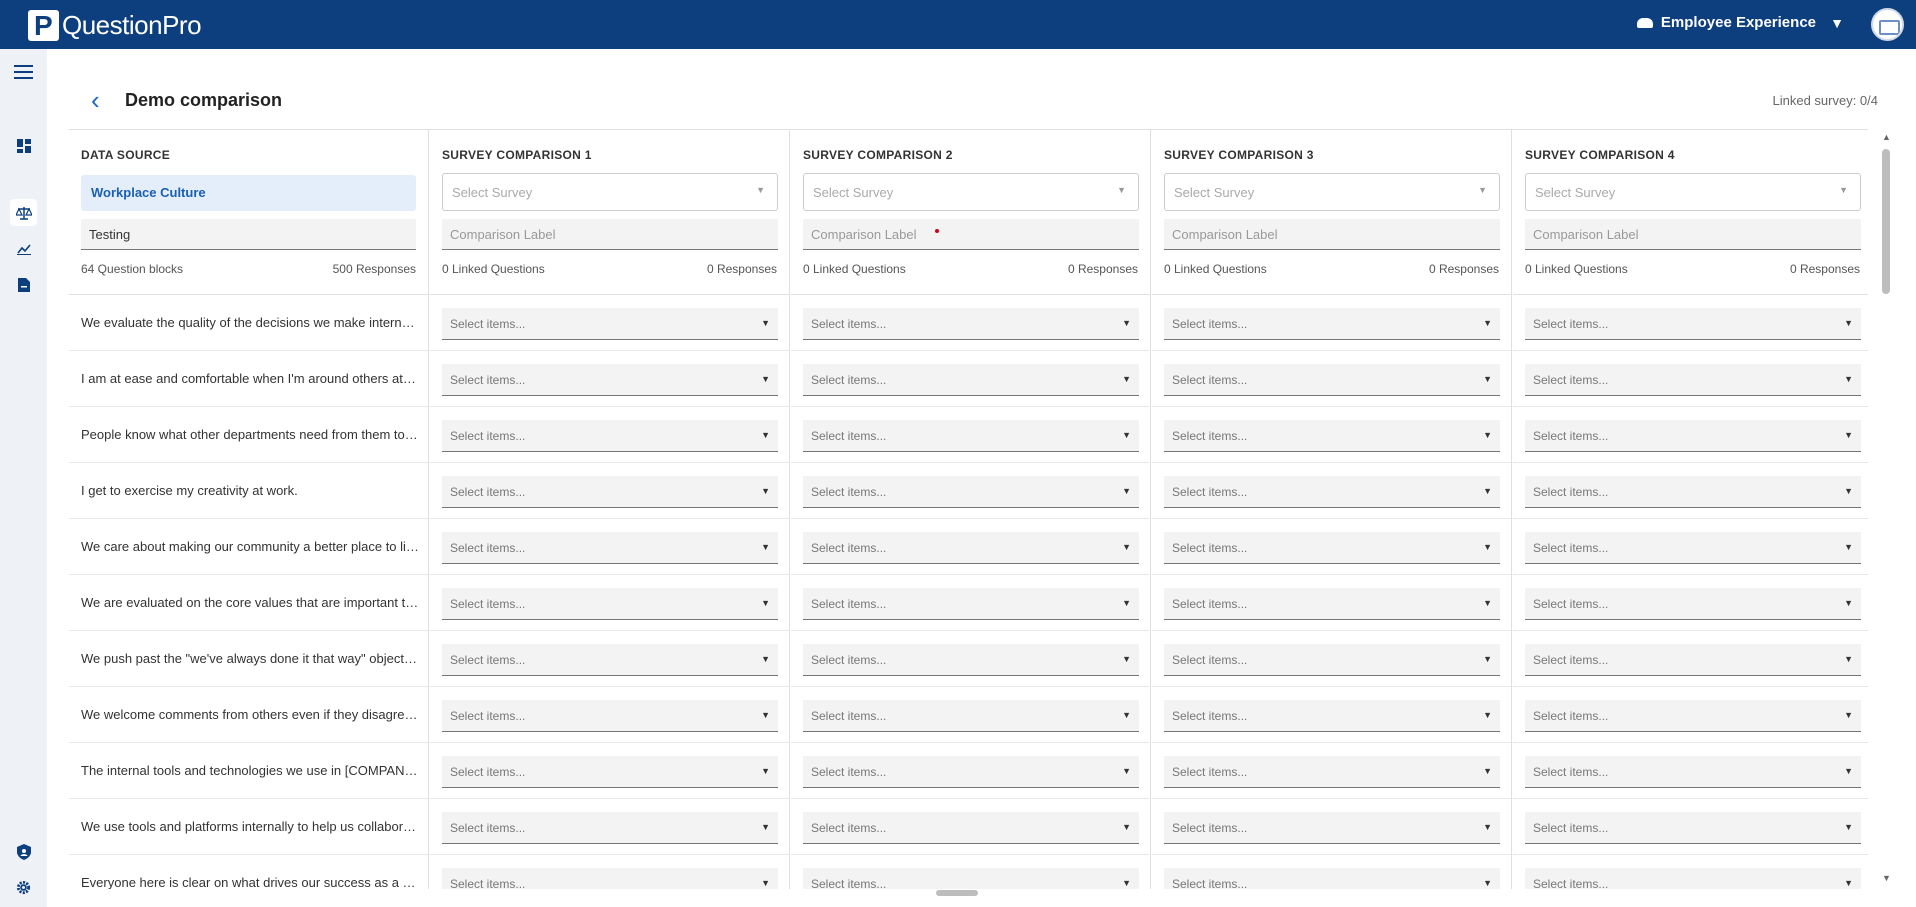 The image size is (1916, 907). Describe the element at coordinates (23, 145) in the screenshot. I see `dashboard-icon` at that location.